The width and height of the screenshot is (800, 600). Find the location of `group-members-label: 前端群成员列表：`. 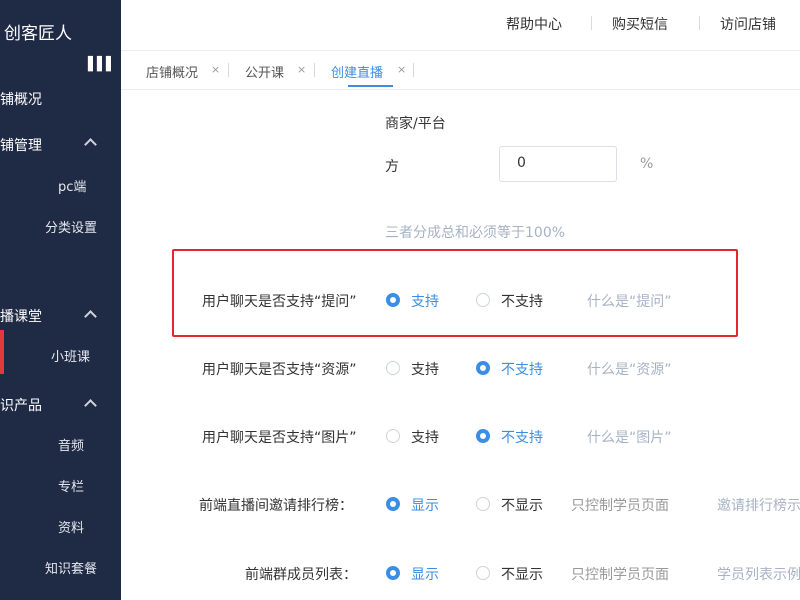

group-members-label: 前端群成员列表： is located at coordinates (301, 575).